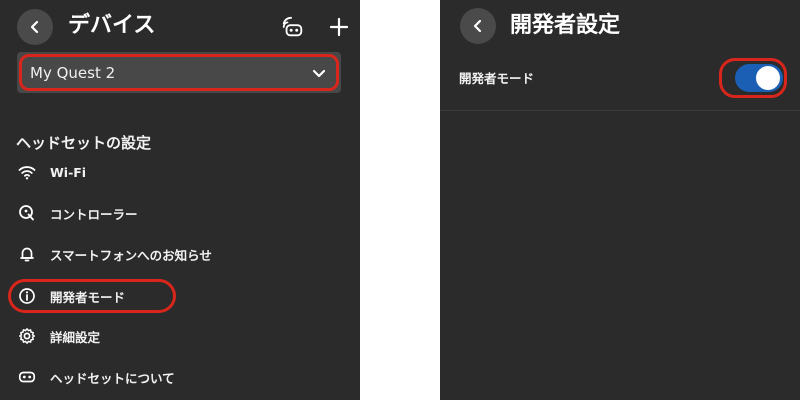  I want to click on menu-item-phone-notifications: スマートフォンへのお知らせ, so click(180, 254).